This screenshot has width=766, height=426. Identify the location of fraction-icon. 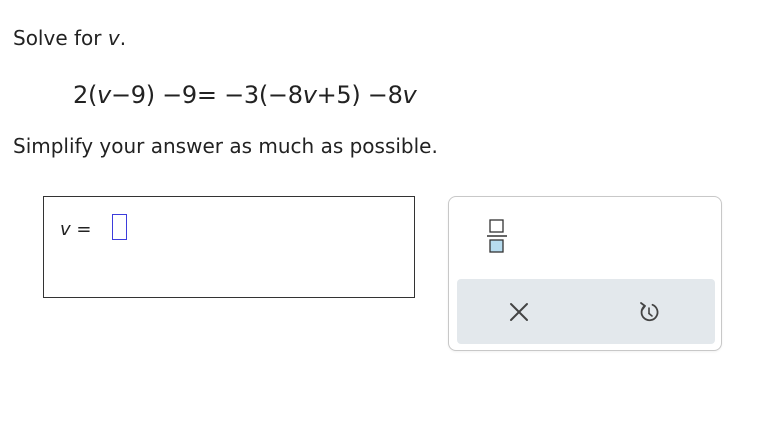
(497, 236).